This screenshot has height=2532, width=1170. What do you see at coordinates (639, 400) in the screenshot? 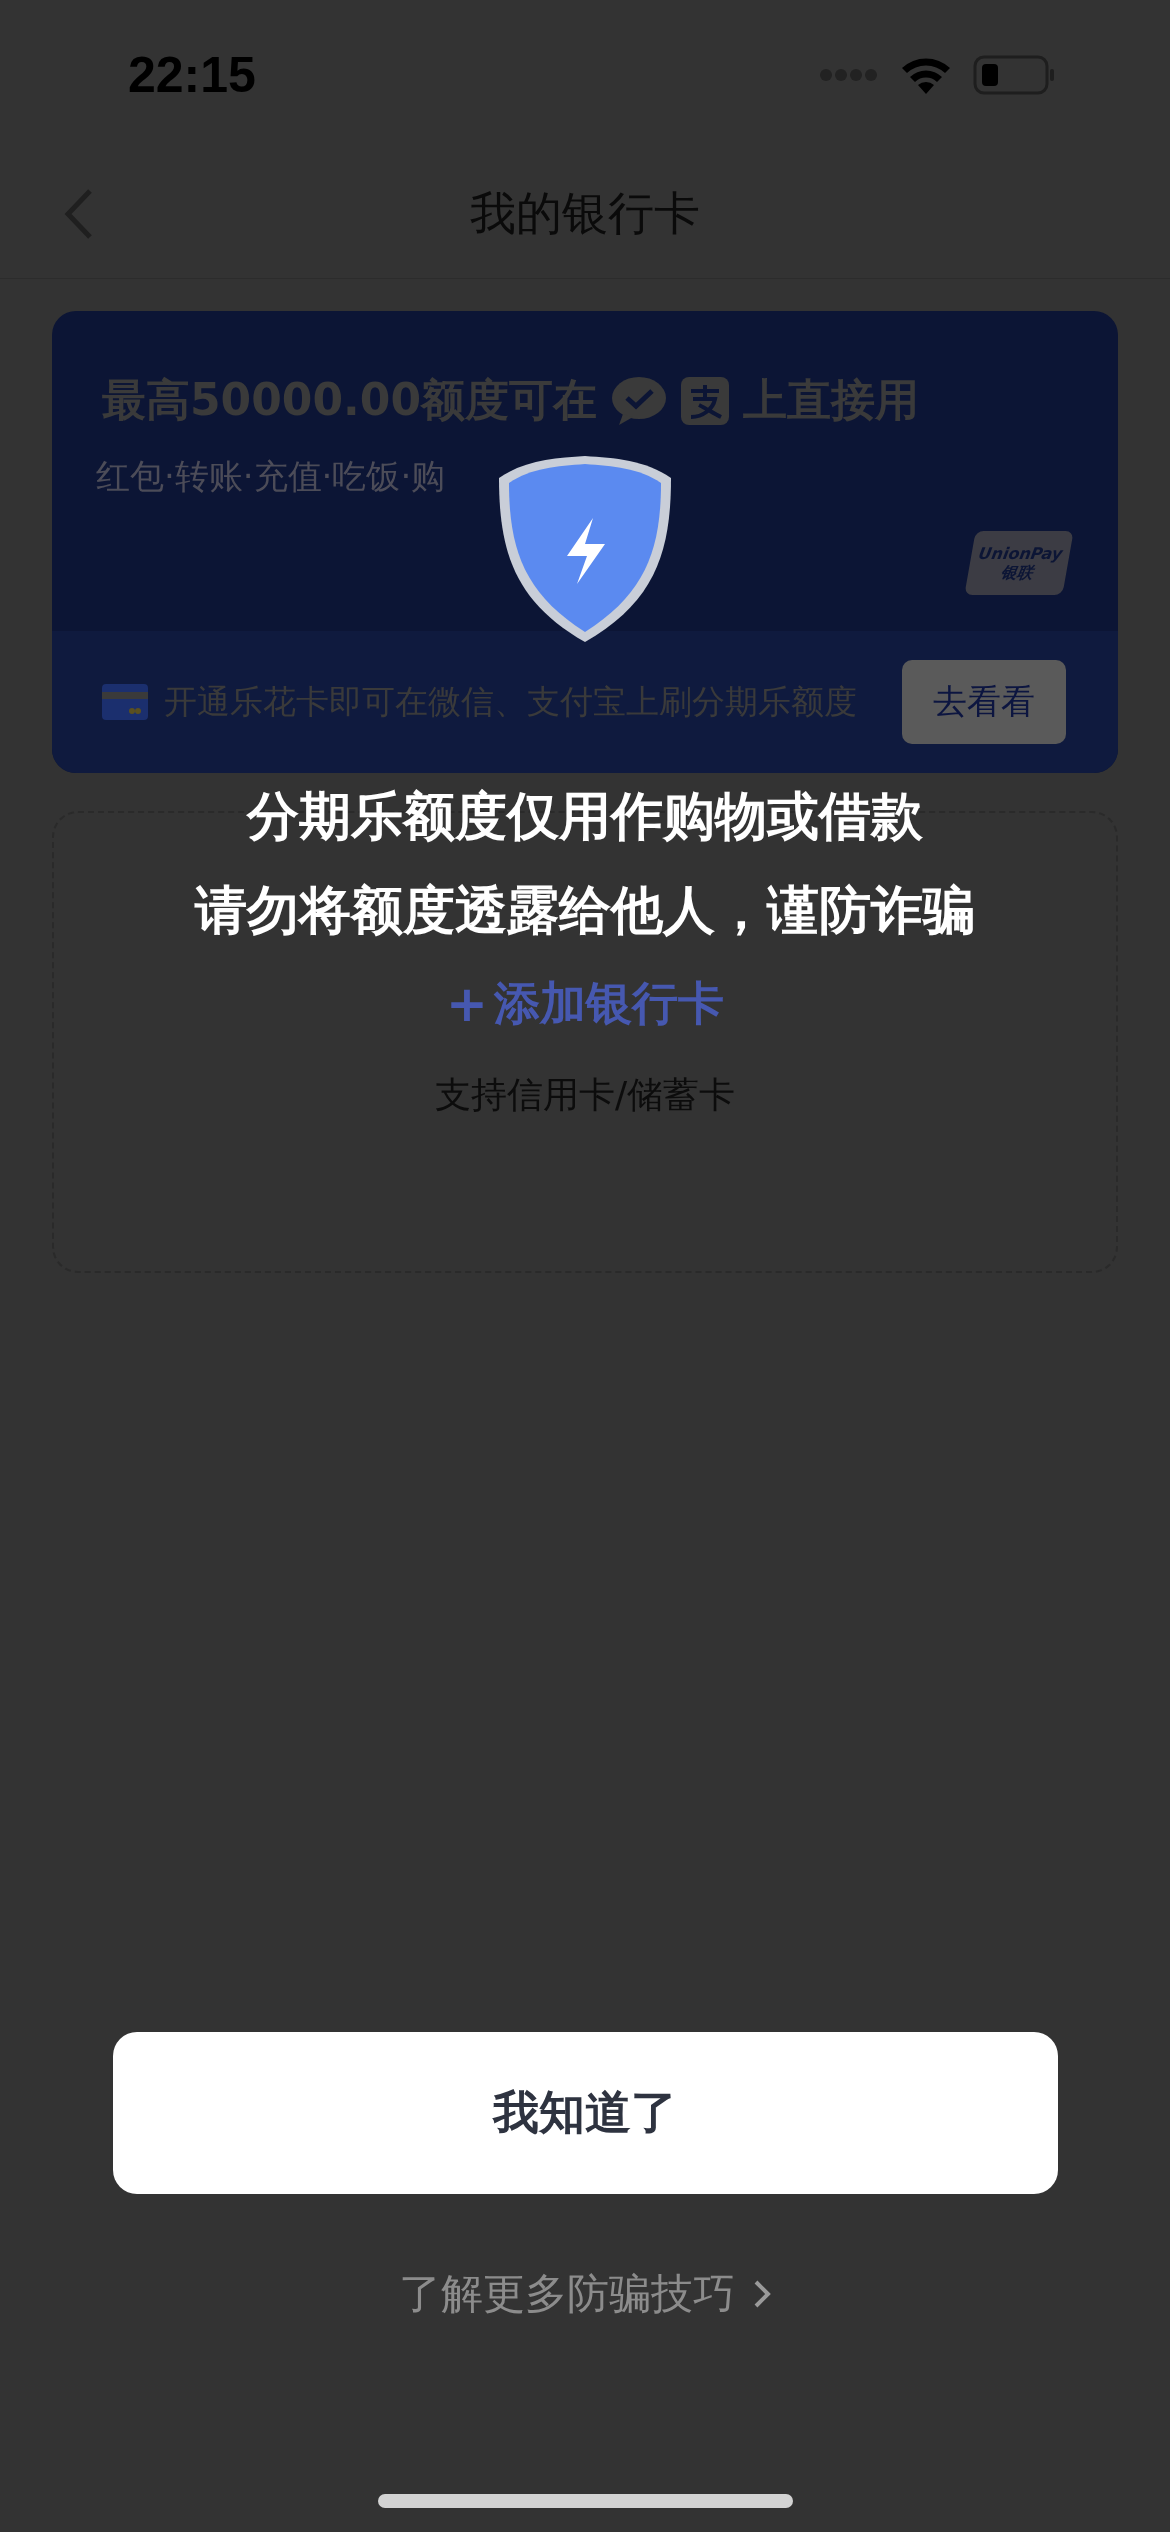
I see `chat-icon` at bounding box center [639, 400].